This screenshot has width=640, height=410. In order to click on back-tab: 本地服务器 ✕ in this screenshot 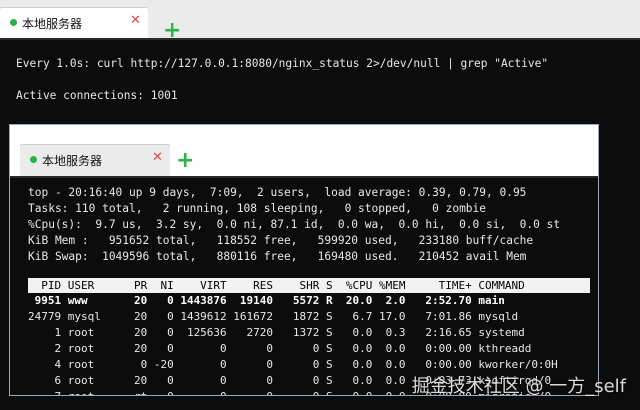, I will do `click(74, 23)`.